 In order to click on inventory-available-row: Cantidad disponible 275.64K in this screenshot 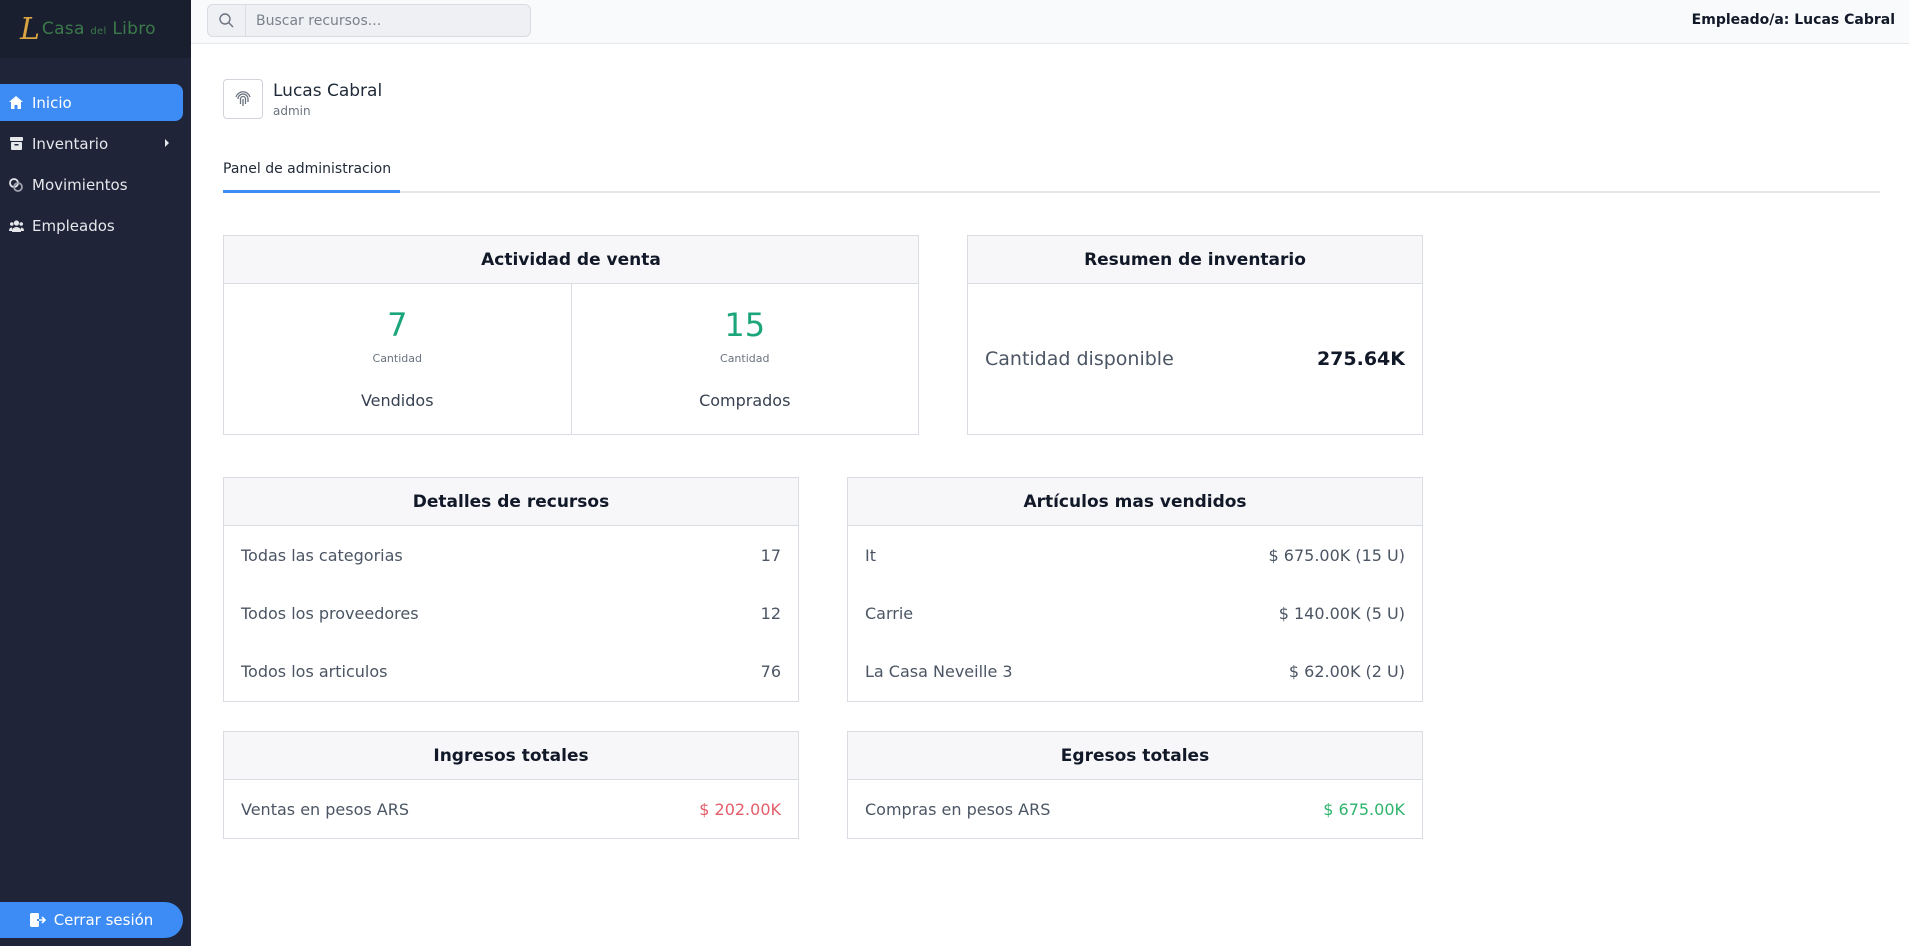, I will do `click(1195, 359)`.